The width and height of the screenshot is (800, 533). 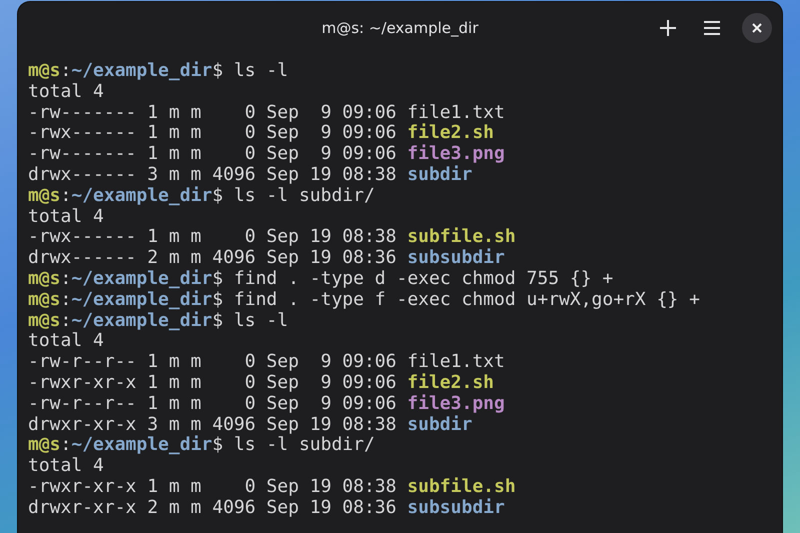 What do you see at coordinates (250, 424) in the screenshot?
I see `terminal-line: drwxr-xr-x 3 m m 4096 Sep 19 08:38 subdir` at bounding box center [250, 424].